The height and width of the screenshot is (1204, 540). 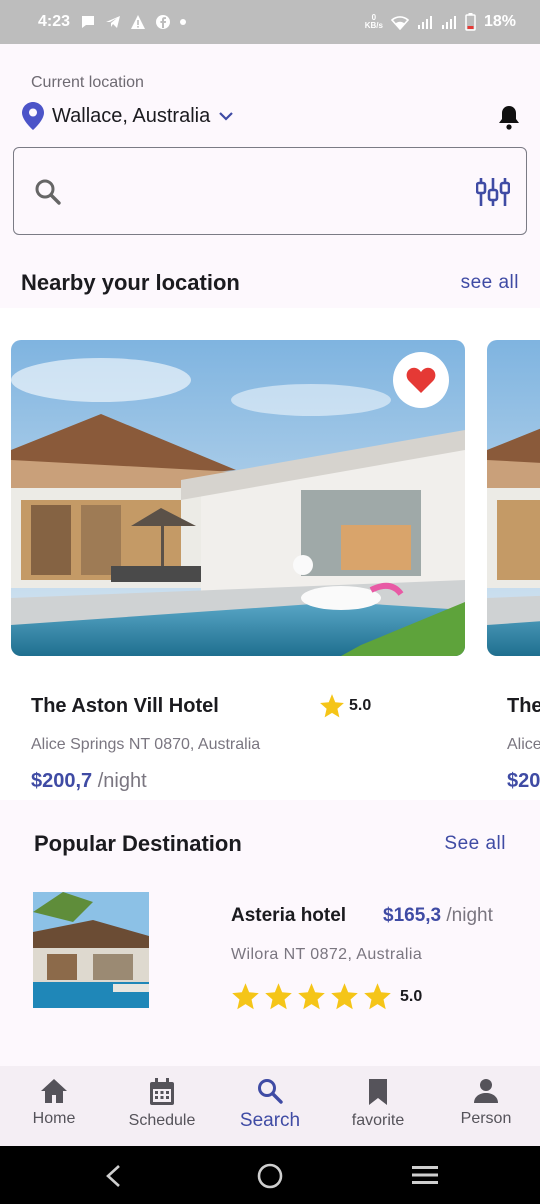 What do you see at coordinates (138, 22) in the screenshot?
I see `warning-icon` at bounding box center [138, 22].